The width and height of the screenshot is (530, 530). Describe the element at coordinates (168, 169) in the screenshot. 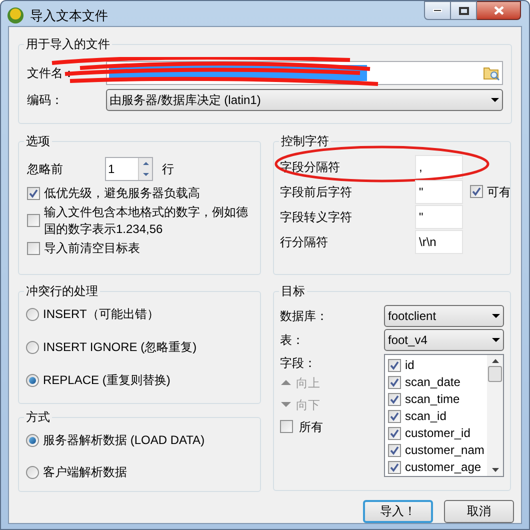

I see `field-label: 行` at that location.